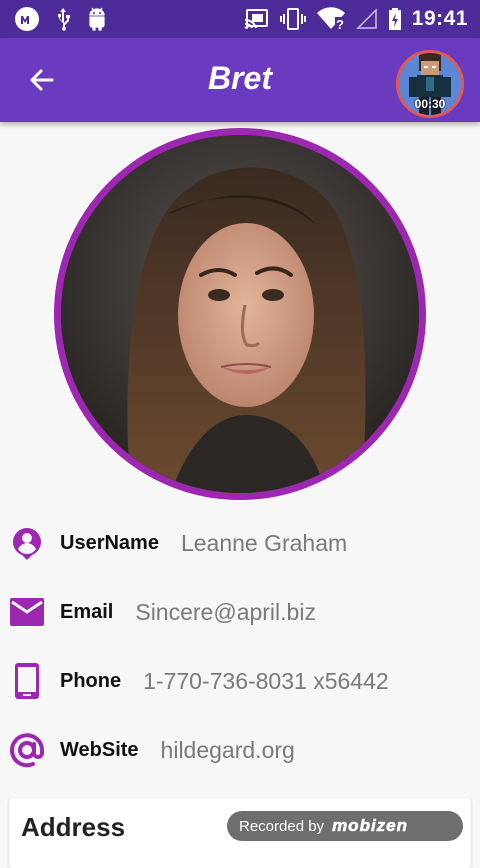  What do you see at coordinates (225, 611) in the screenshot?
I see `email-value: Sincere@april.biz` at bounding box center [225, 611].